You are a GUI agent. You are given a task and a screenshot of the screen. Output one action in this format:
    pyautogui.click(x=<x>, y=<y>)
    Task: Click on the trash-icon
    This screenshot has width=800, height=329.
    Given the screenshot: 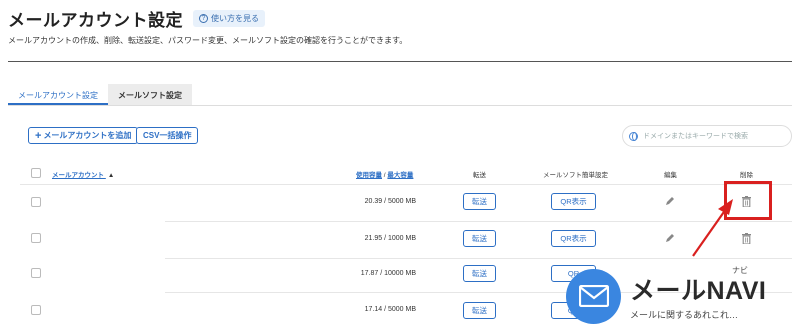 What is the action you would take?
    pyautogui.click(x=746, y=238)
    